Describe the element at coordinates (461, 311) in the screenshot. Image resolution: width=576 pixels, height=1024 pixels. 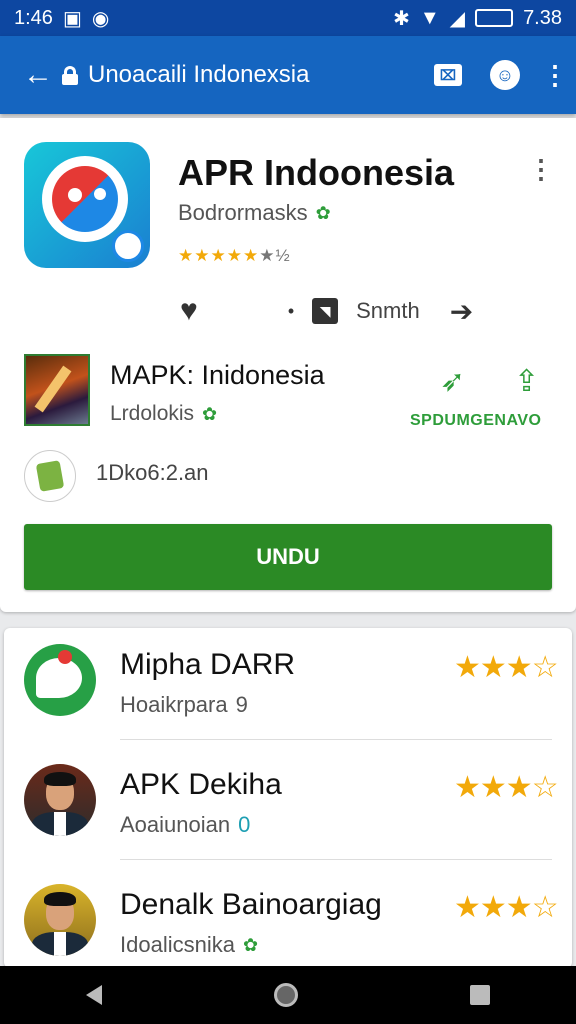
I see `share-arrow-icon: ➔` at that location.